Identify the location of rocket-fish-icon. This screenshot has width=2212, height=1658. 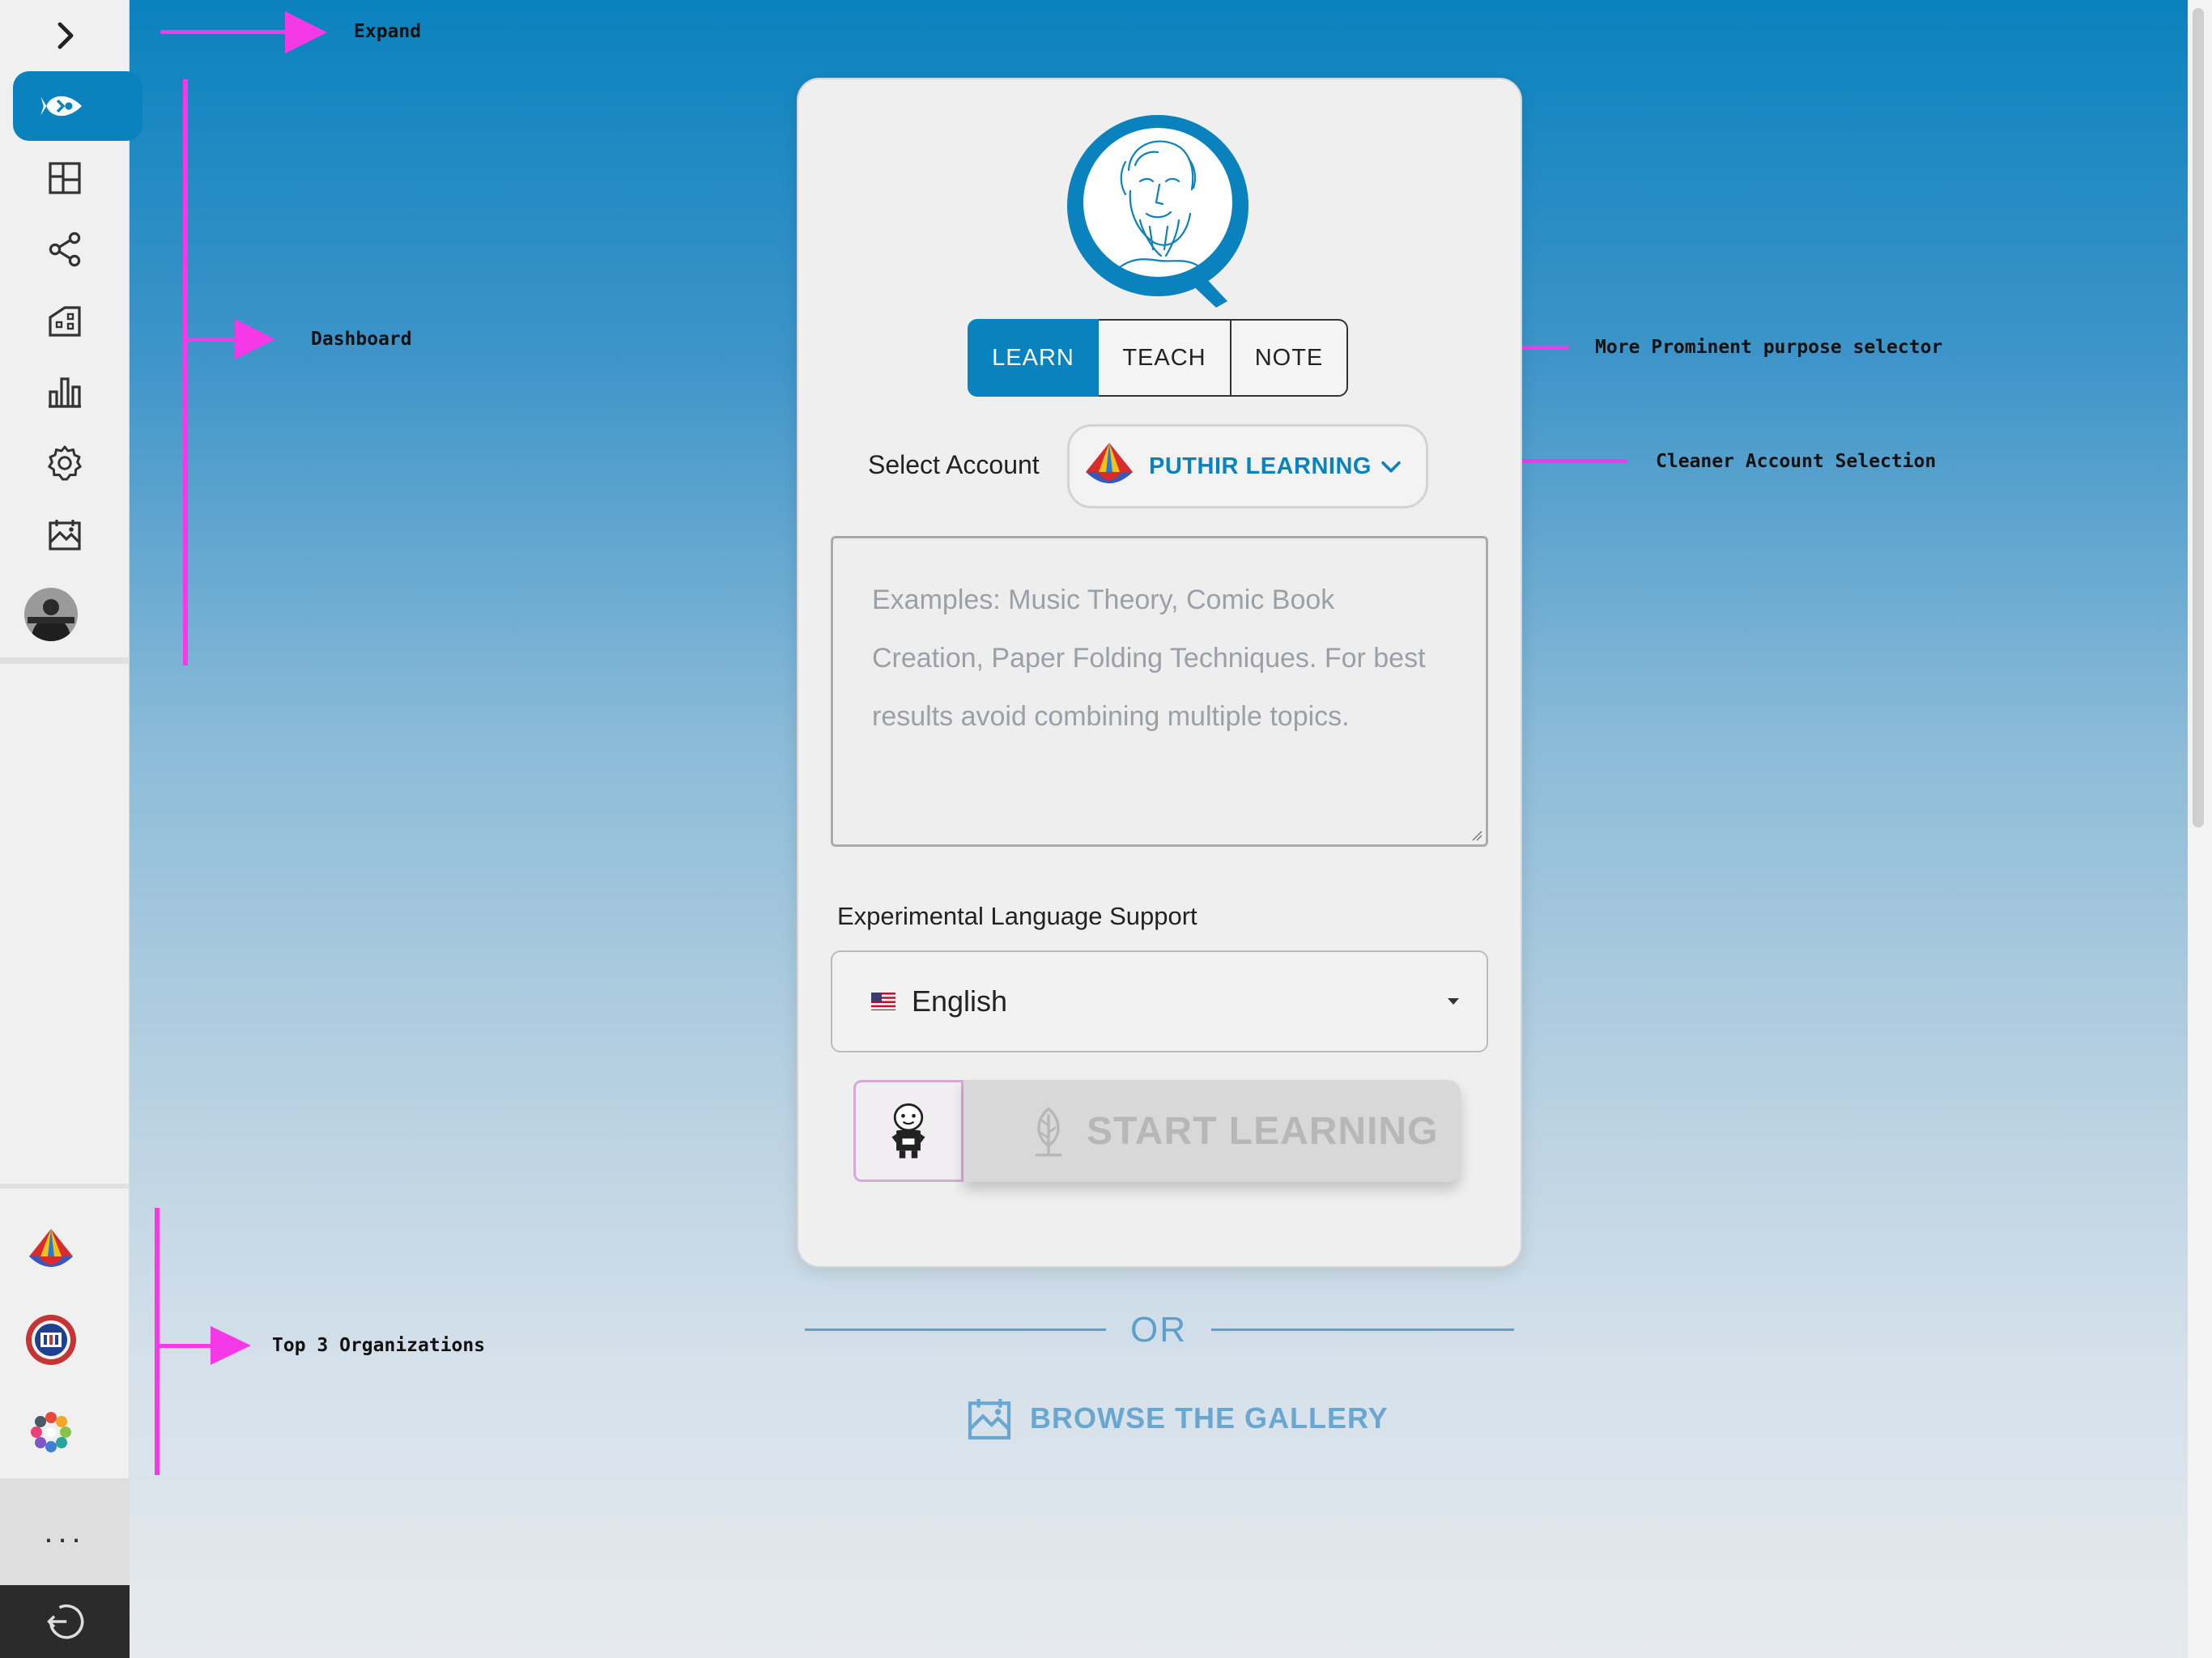
(61, 106).